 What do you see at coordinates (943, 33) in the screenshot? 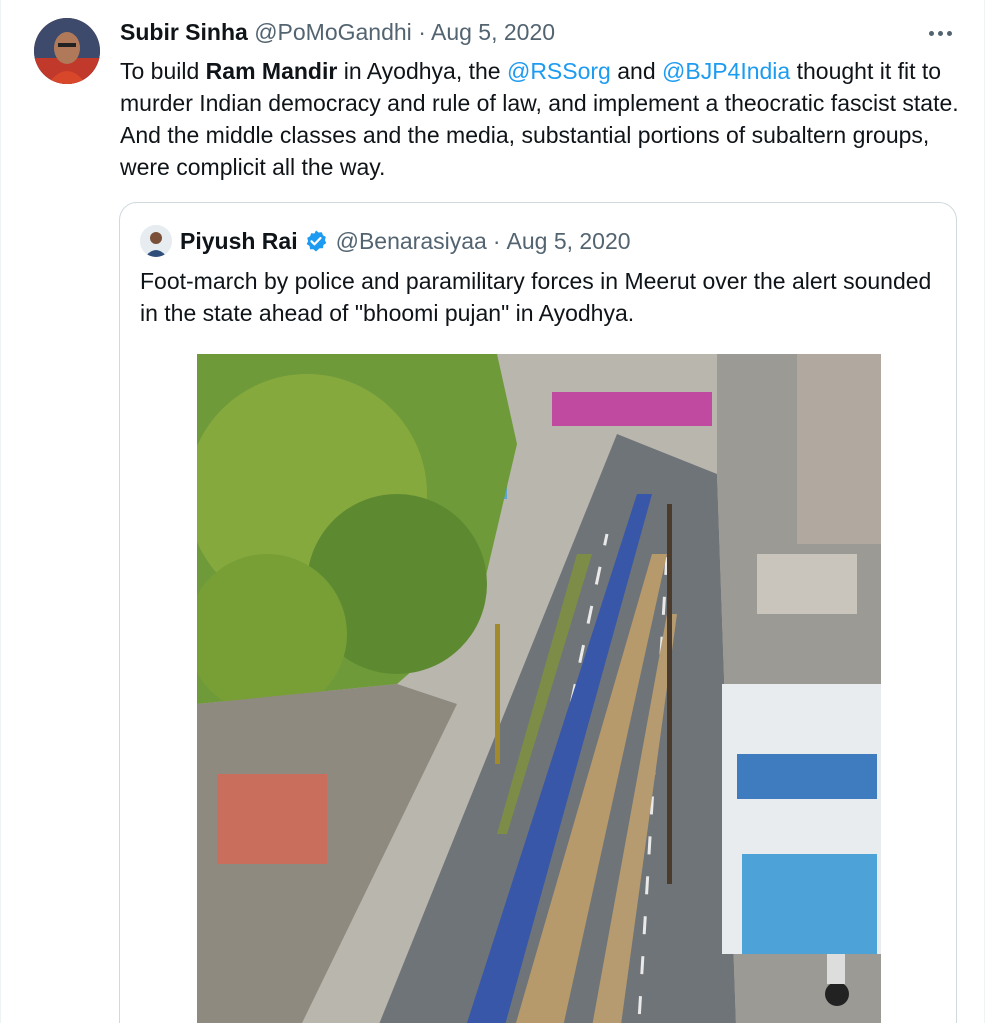
I see `more-options-icon` at bounding box center [943, 33].